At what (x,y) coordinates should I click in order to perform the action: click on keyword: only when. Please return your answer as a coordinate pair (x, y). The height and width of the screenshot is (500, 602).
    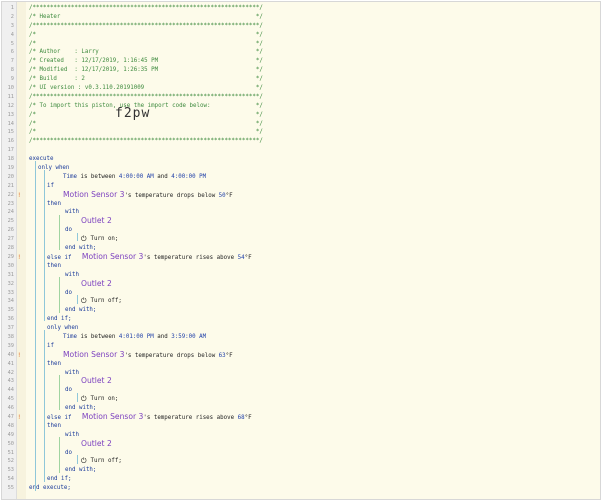
    Looking at the image, I should click on (54, 168).